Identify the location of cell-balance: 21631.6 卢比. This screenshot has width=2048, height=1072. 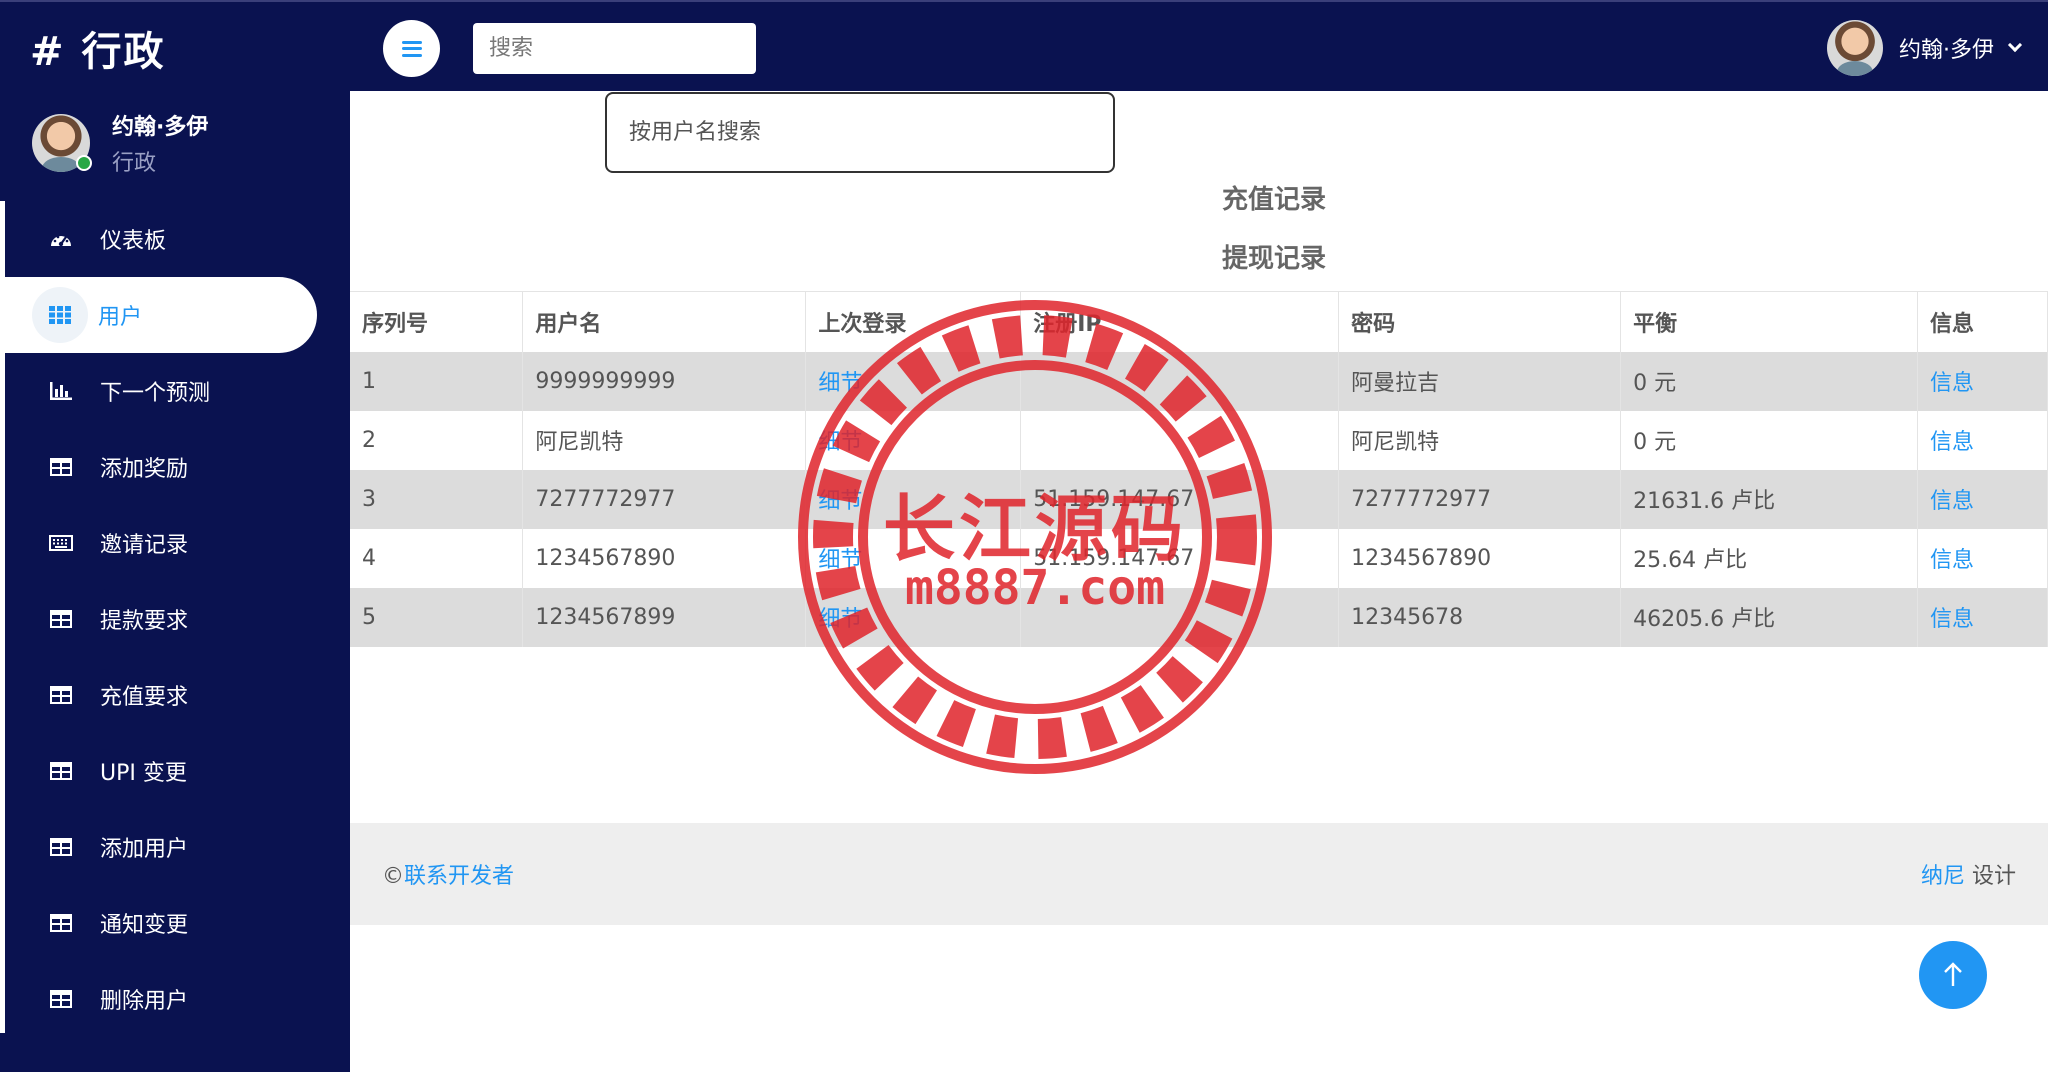
(1769, 499).